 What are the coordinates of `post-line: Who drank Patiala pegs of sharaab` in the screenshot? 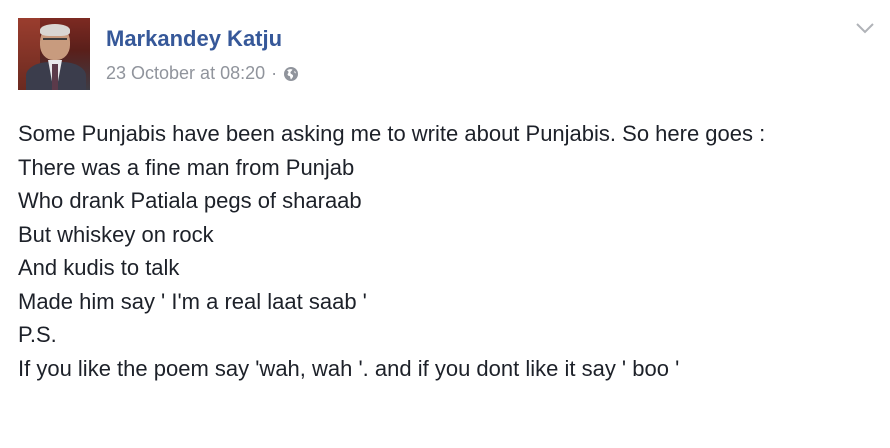 It's located at (190, 200).